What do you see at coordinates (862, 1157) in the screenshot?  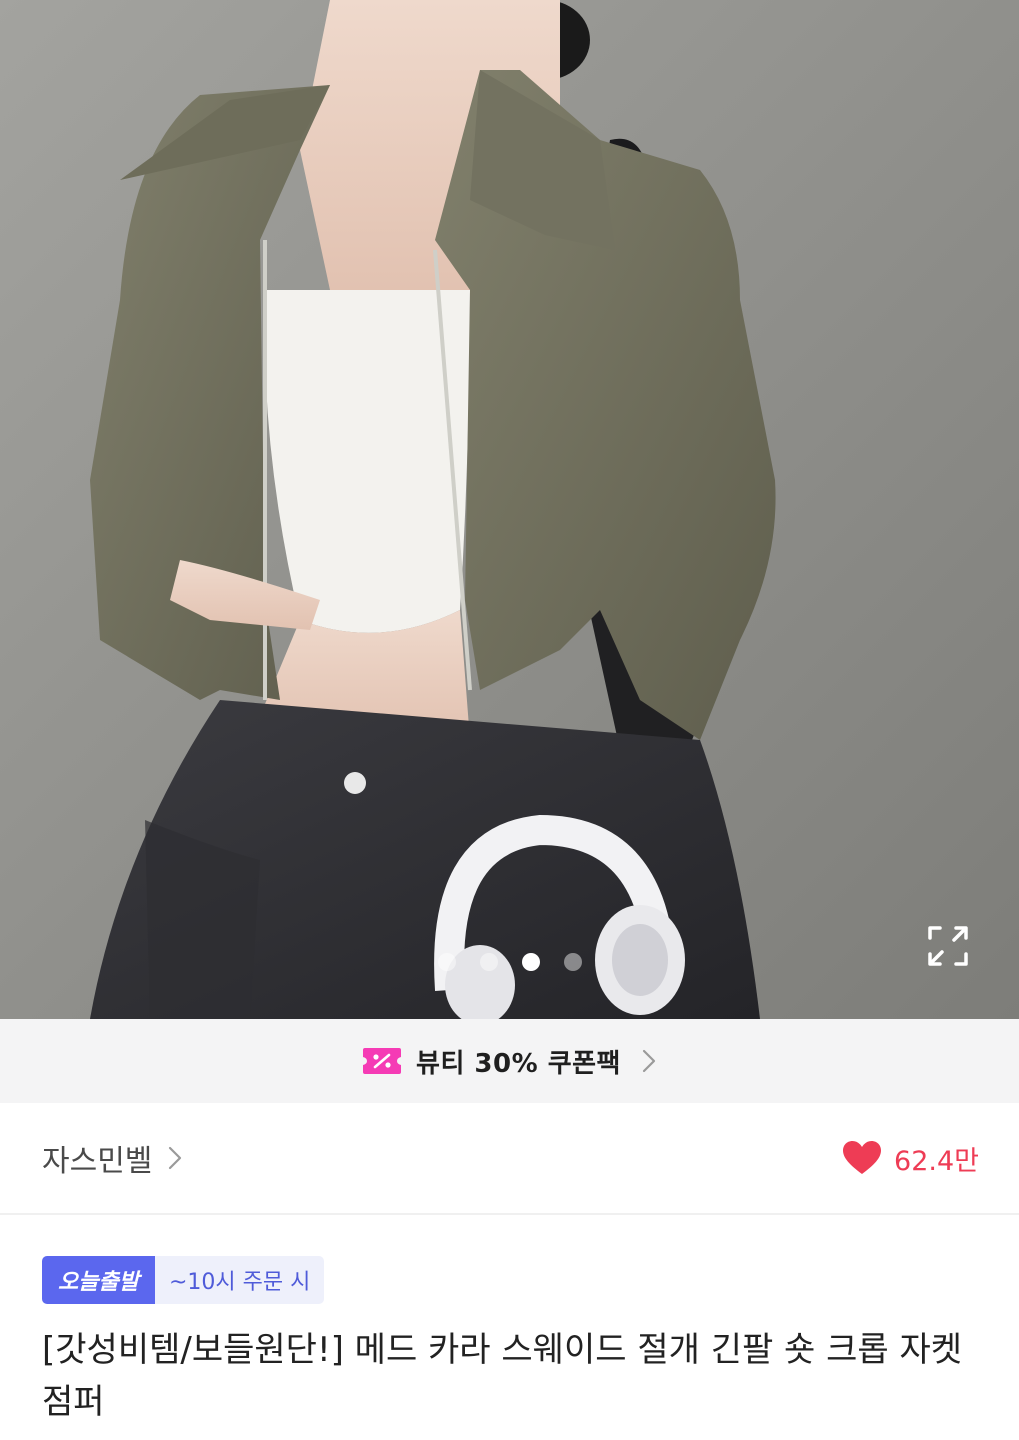 I see `heart-icon` at bounding box center [862, 1157].